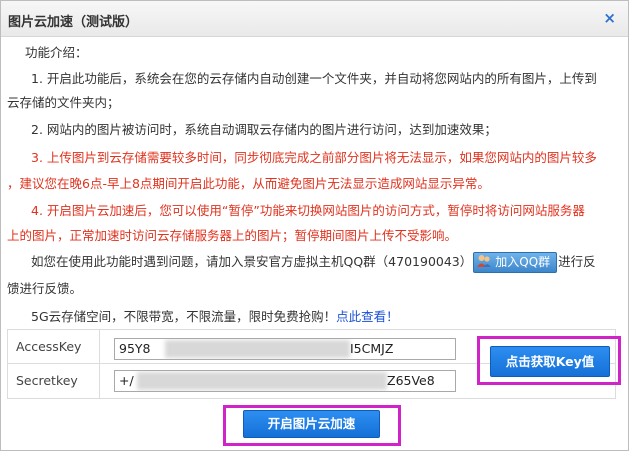 This screenshot has height=451, width=629. I want to click on join-qq-group-button: 加入QQ群, so click(515, 262).